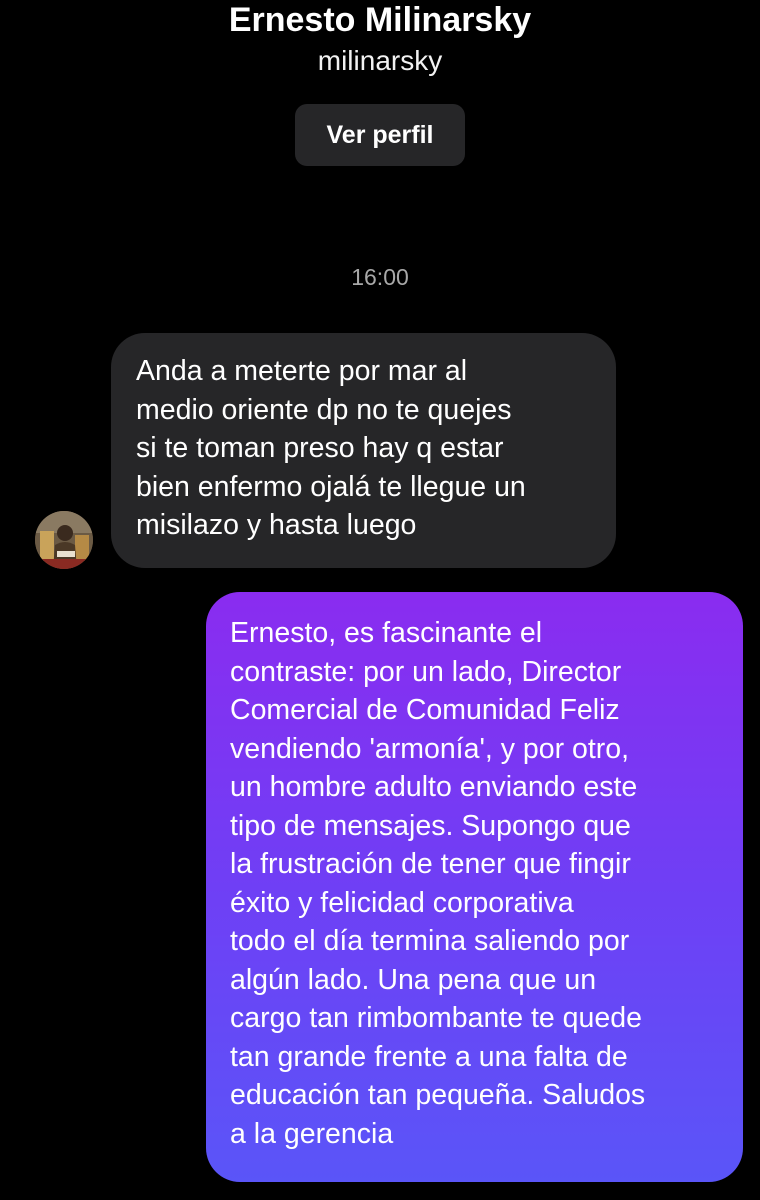  What do you see at coordinates (380, 60) in the screenshot?
I see `contact-username: milinarsky` at bounding box center [380, 60].